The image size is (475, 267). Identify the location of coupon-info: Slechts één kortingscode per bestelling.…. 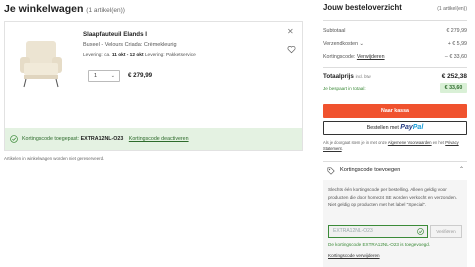
(392, 197).